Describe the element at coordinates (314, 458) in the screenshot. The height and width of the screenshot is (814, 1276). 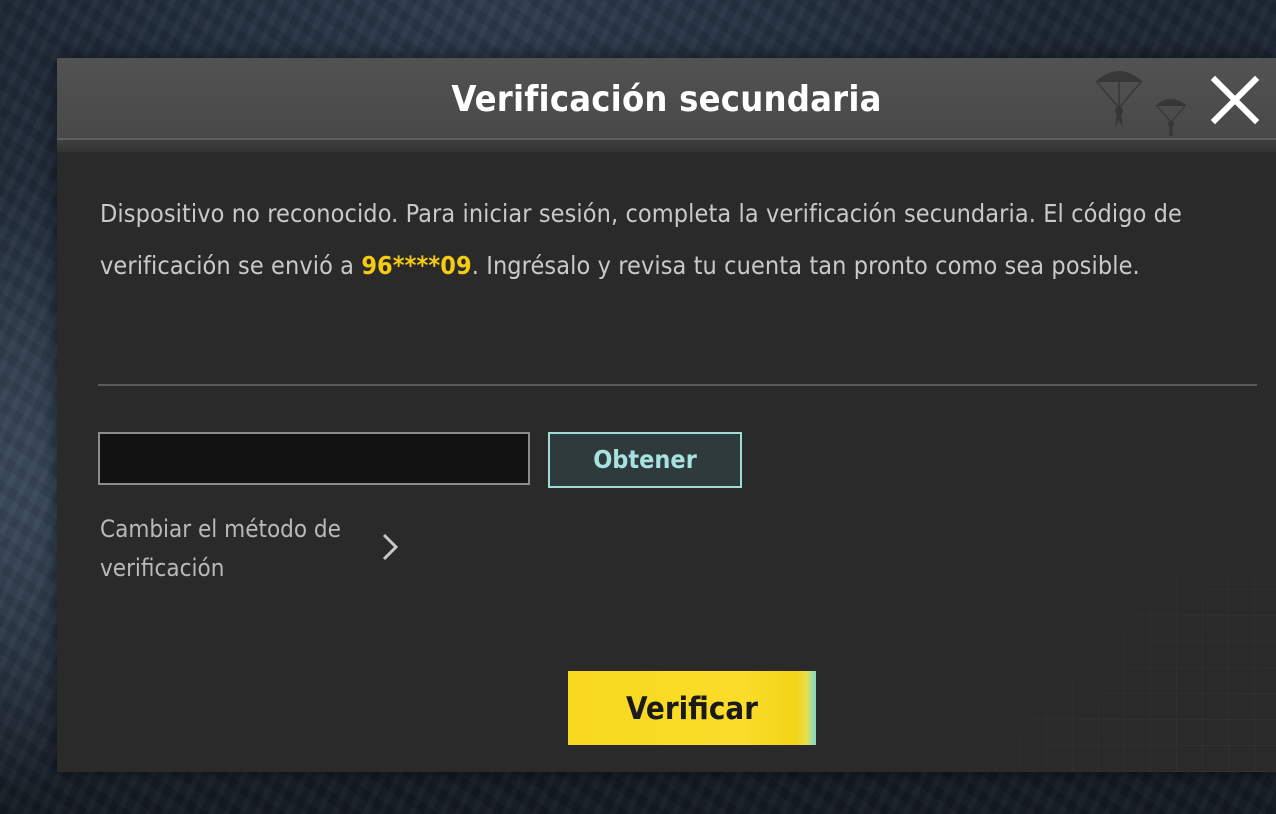
I see `verification-code-input` at that location.